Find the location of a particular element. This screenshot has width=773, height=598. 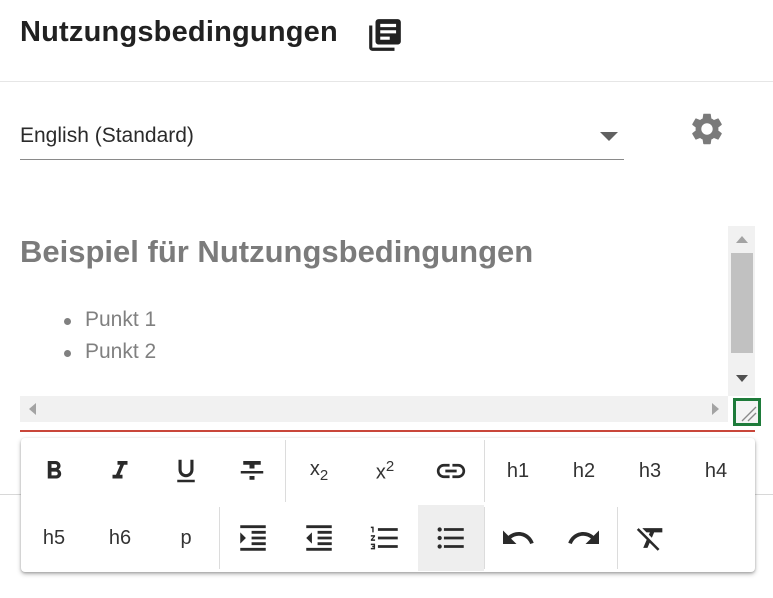

editor-heading: Beispiel für Nutzungsbedingungen is located at coordinates (277, 251).